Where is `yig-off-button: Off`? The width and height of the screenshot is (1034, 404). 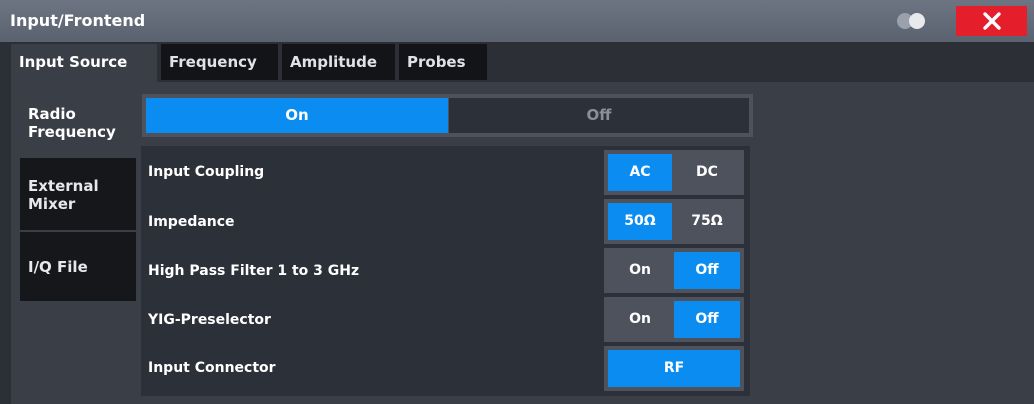
yig-off-button: Off is located at coordinates (707, 319).